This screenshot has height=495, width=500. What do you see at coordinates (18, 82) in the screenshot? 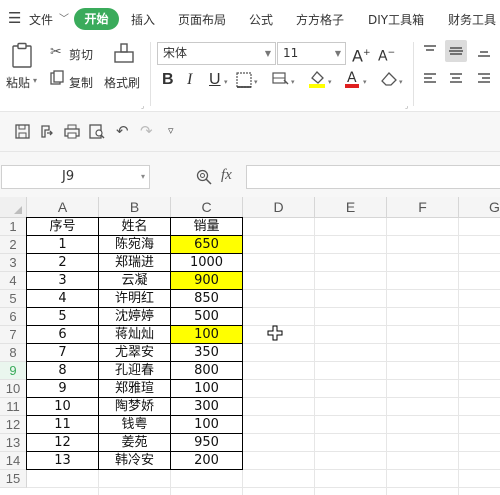
I see `paste-button: 粘贴` at bounding box center [18, 82].